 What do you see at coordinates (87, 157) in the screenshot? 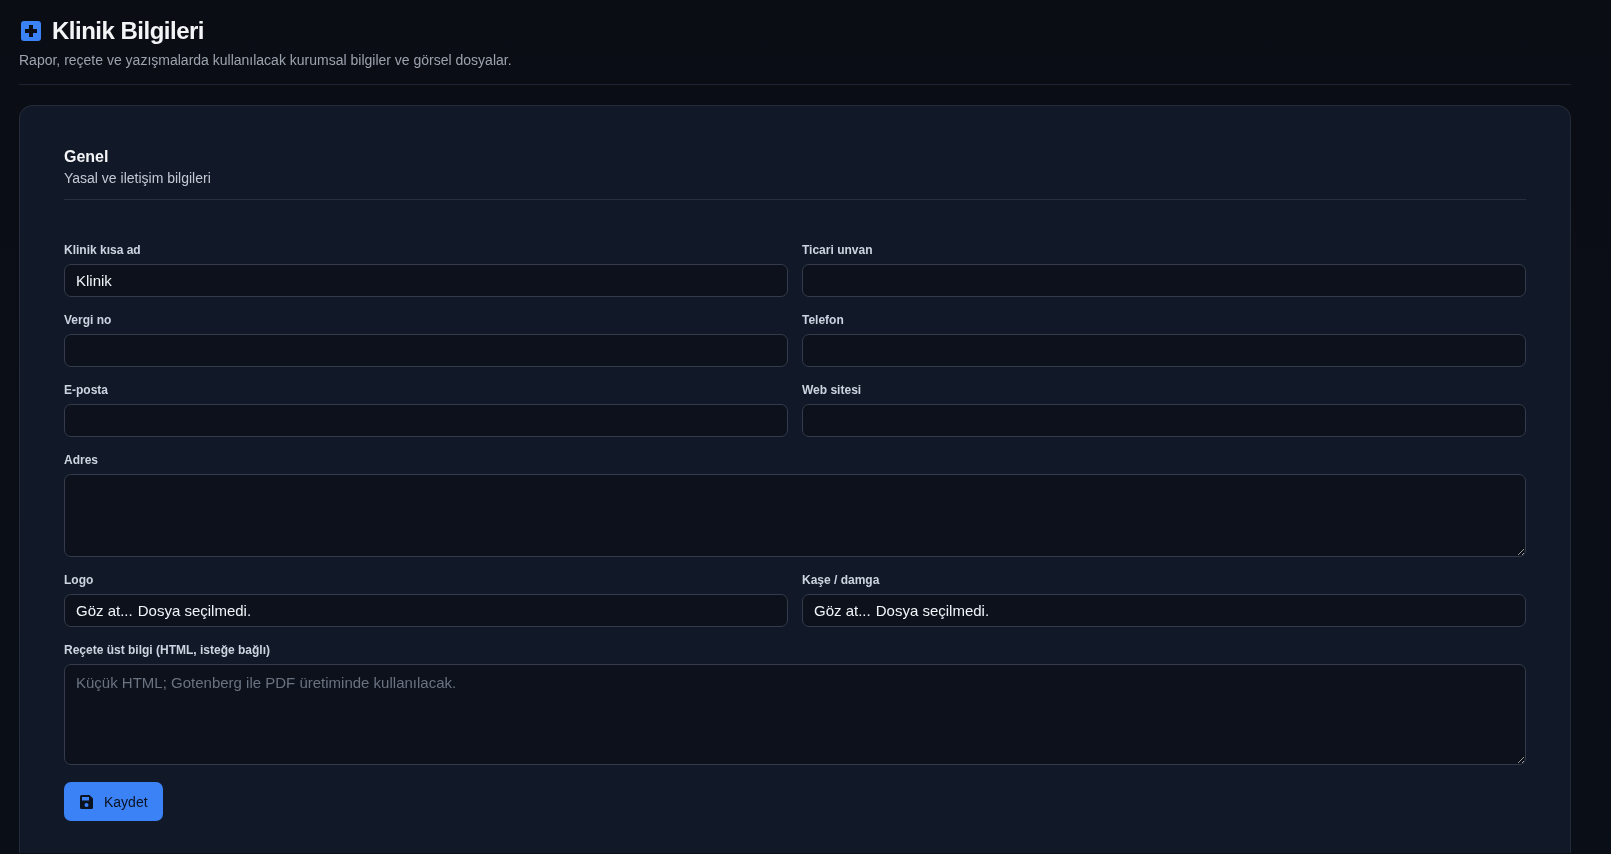
I see `section-title: Genel` at bounding box center [87, 157].